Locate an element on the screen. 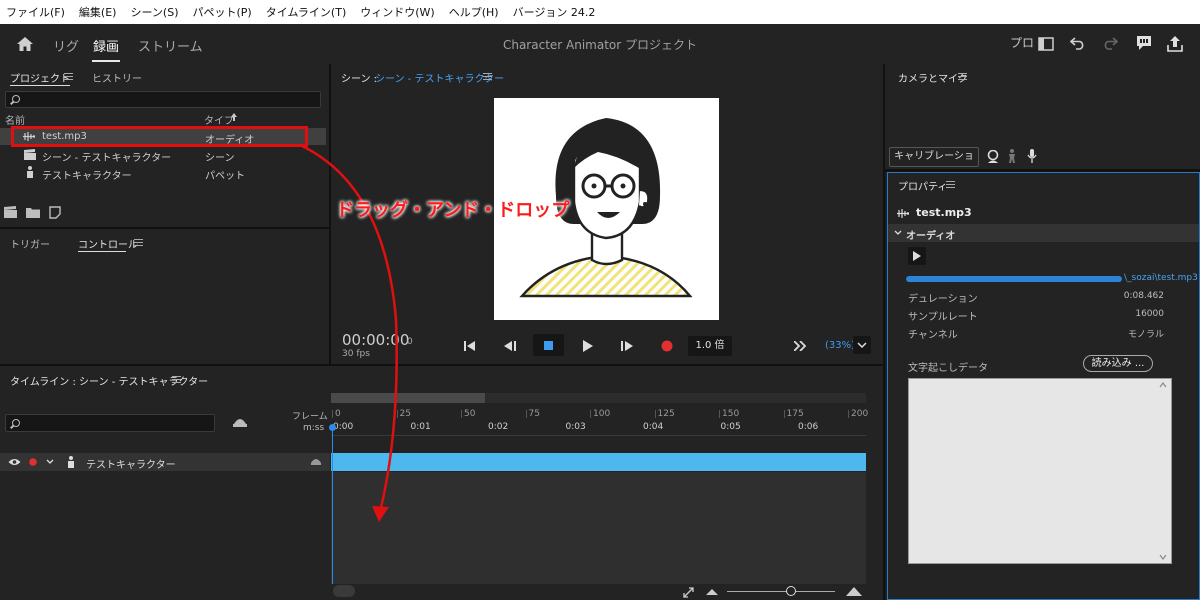  annotation-label: ドラッグ・アンド・ドロップ is located at coordinates (453, 210).